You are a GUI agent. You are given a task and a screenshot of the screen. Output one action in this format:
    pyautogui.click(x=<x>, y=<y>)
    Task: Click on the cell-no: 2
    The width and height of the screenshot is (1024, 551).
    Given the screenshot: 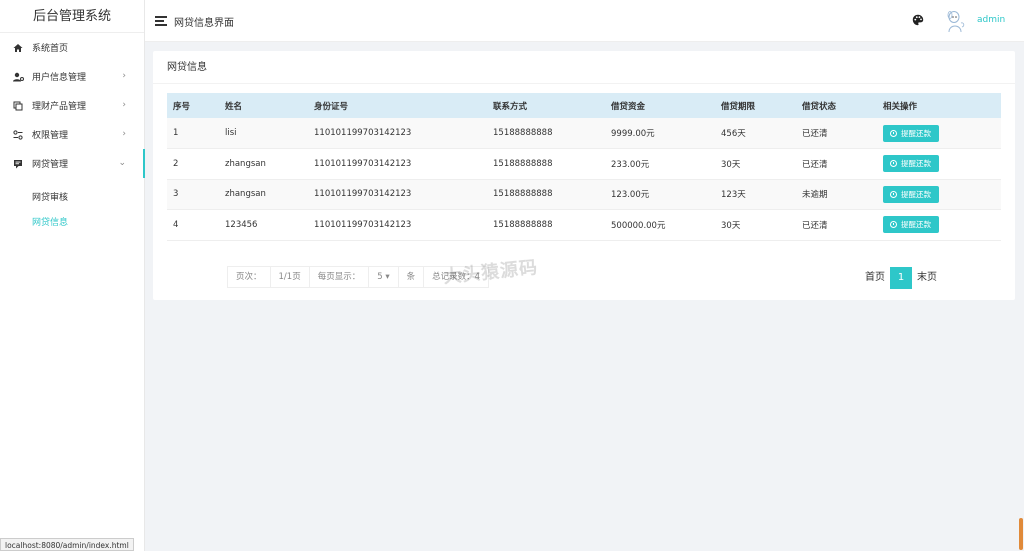 What is the action you would take?
    pyautogui.click(x=193, y=164)
    